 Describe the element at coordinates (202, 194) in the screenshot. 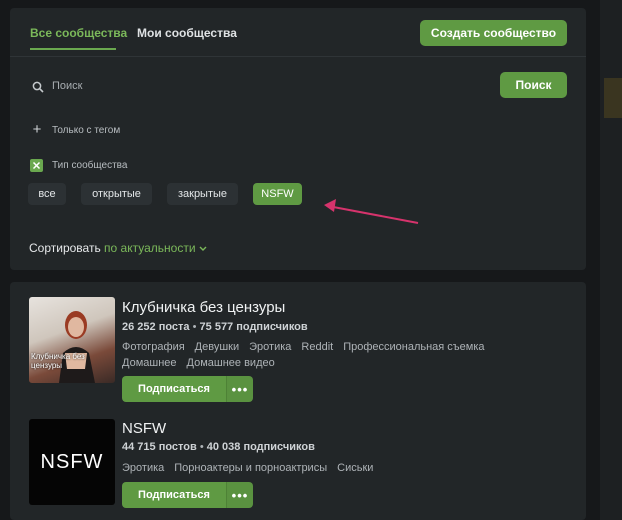

I see `chip-closed: закрытые` at that location.